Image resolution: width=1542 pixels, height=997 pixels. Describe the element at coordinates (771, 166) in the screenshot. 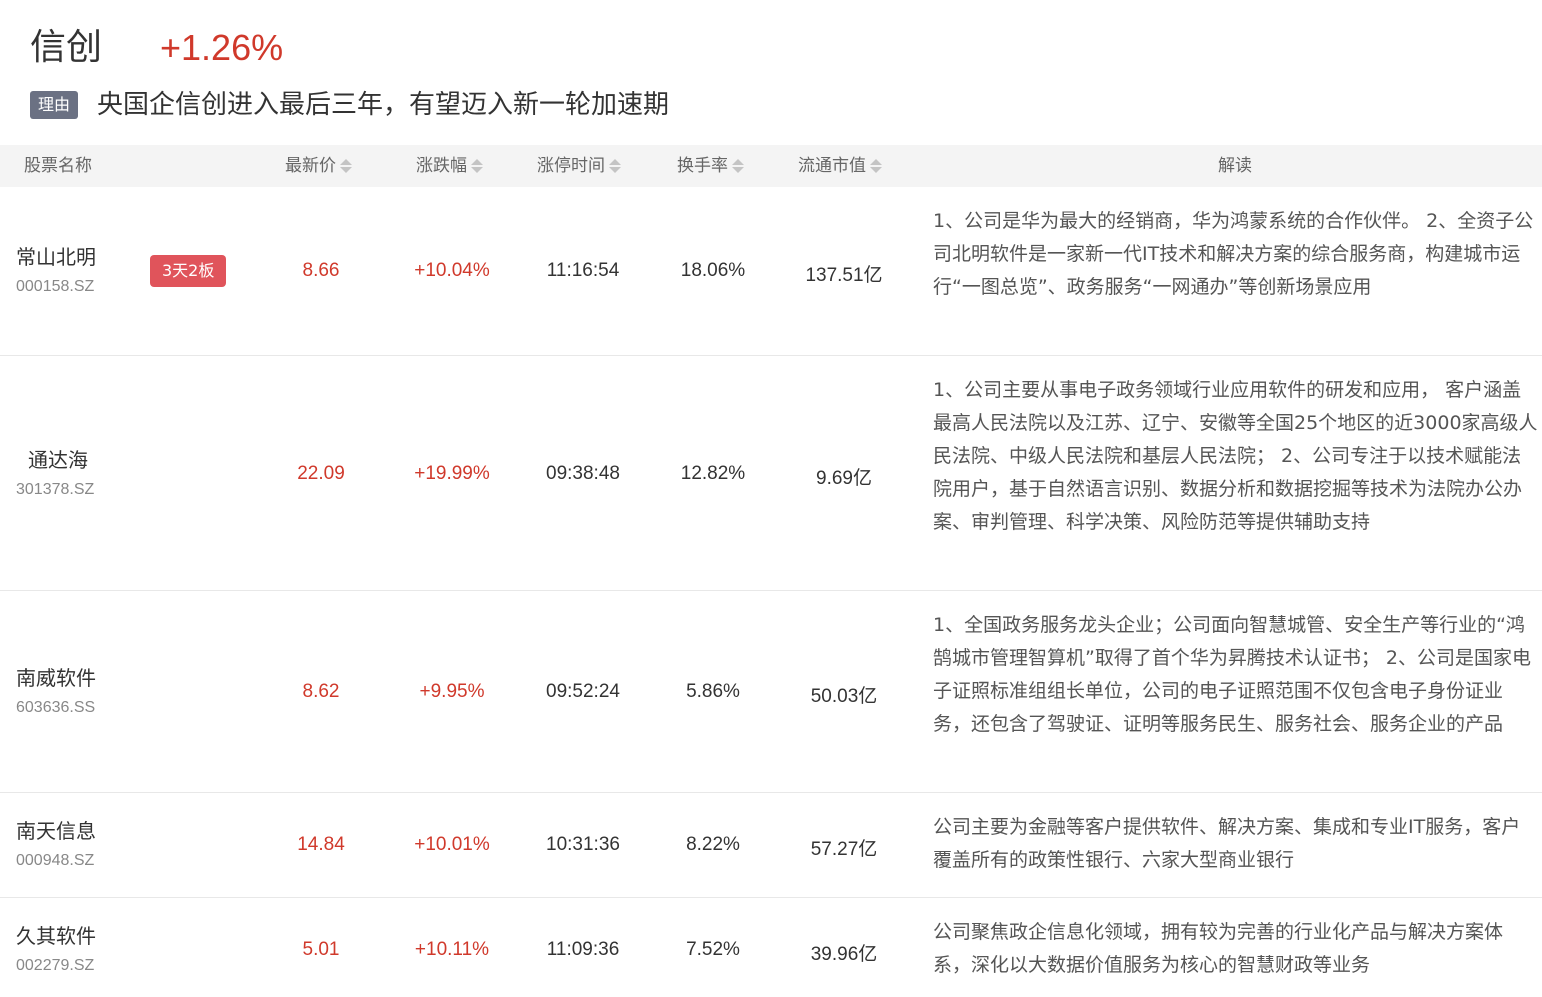

I see `table-header: 股票名称 最新价 涨跌幅 涨停时间 换手率 流通市值 解读` at that location.